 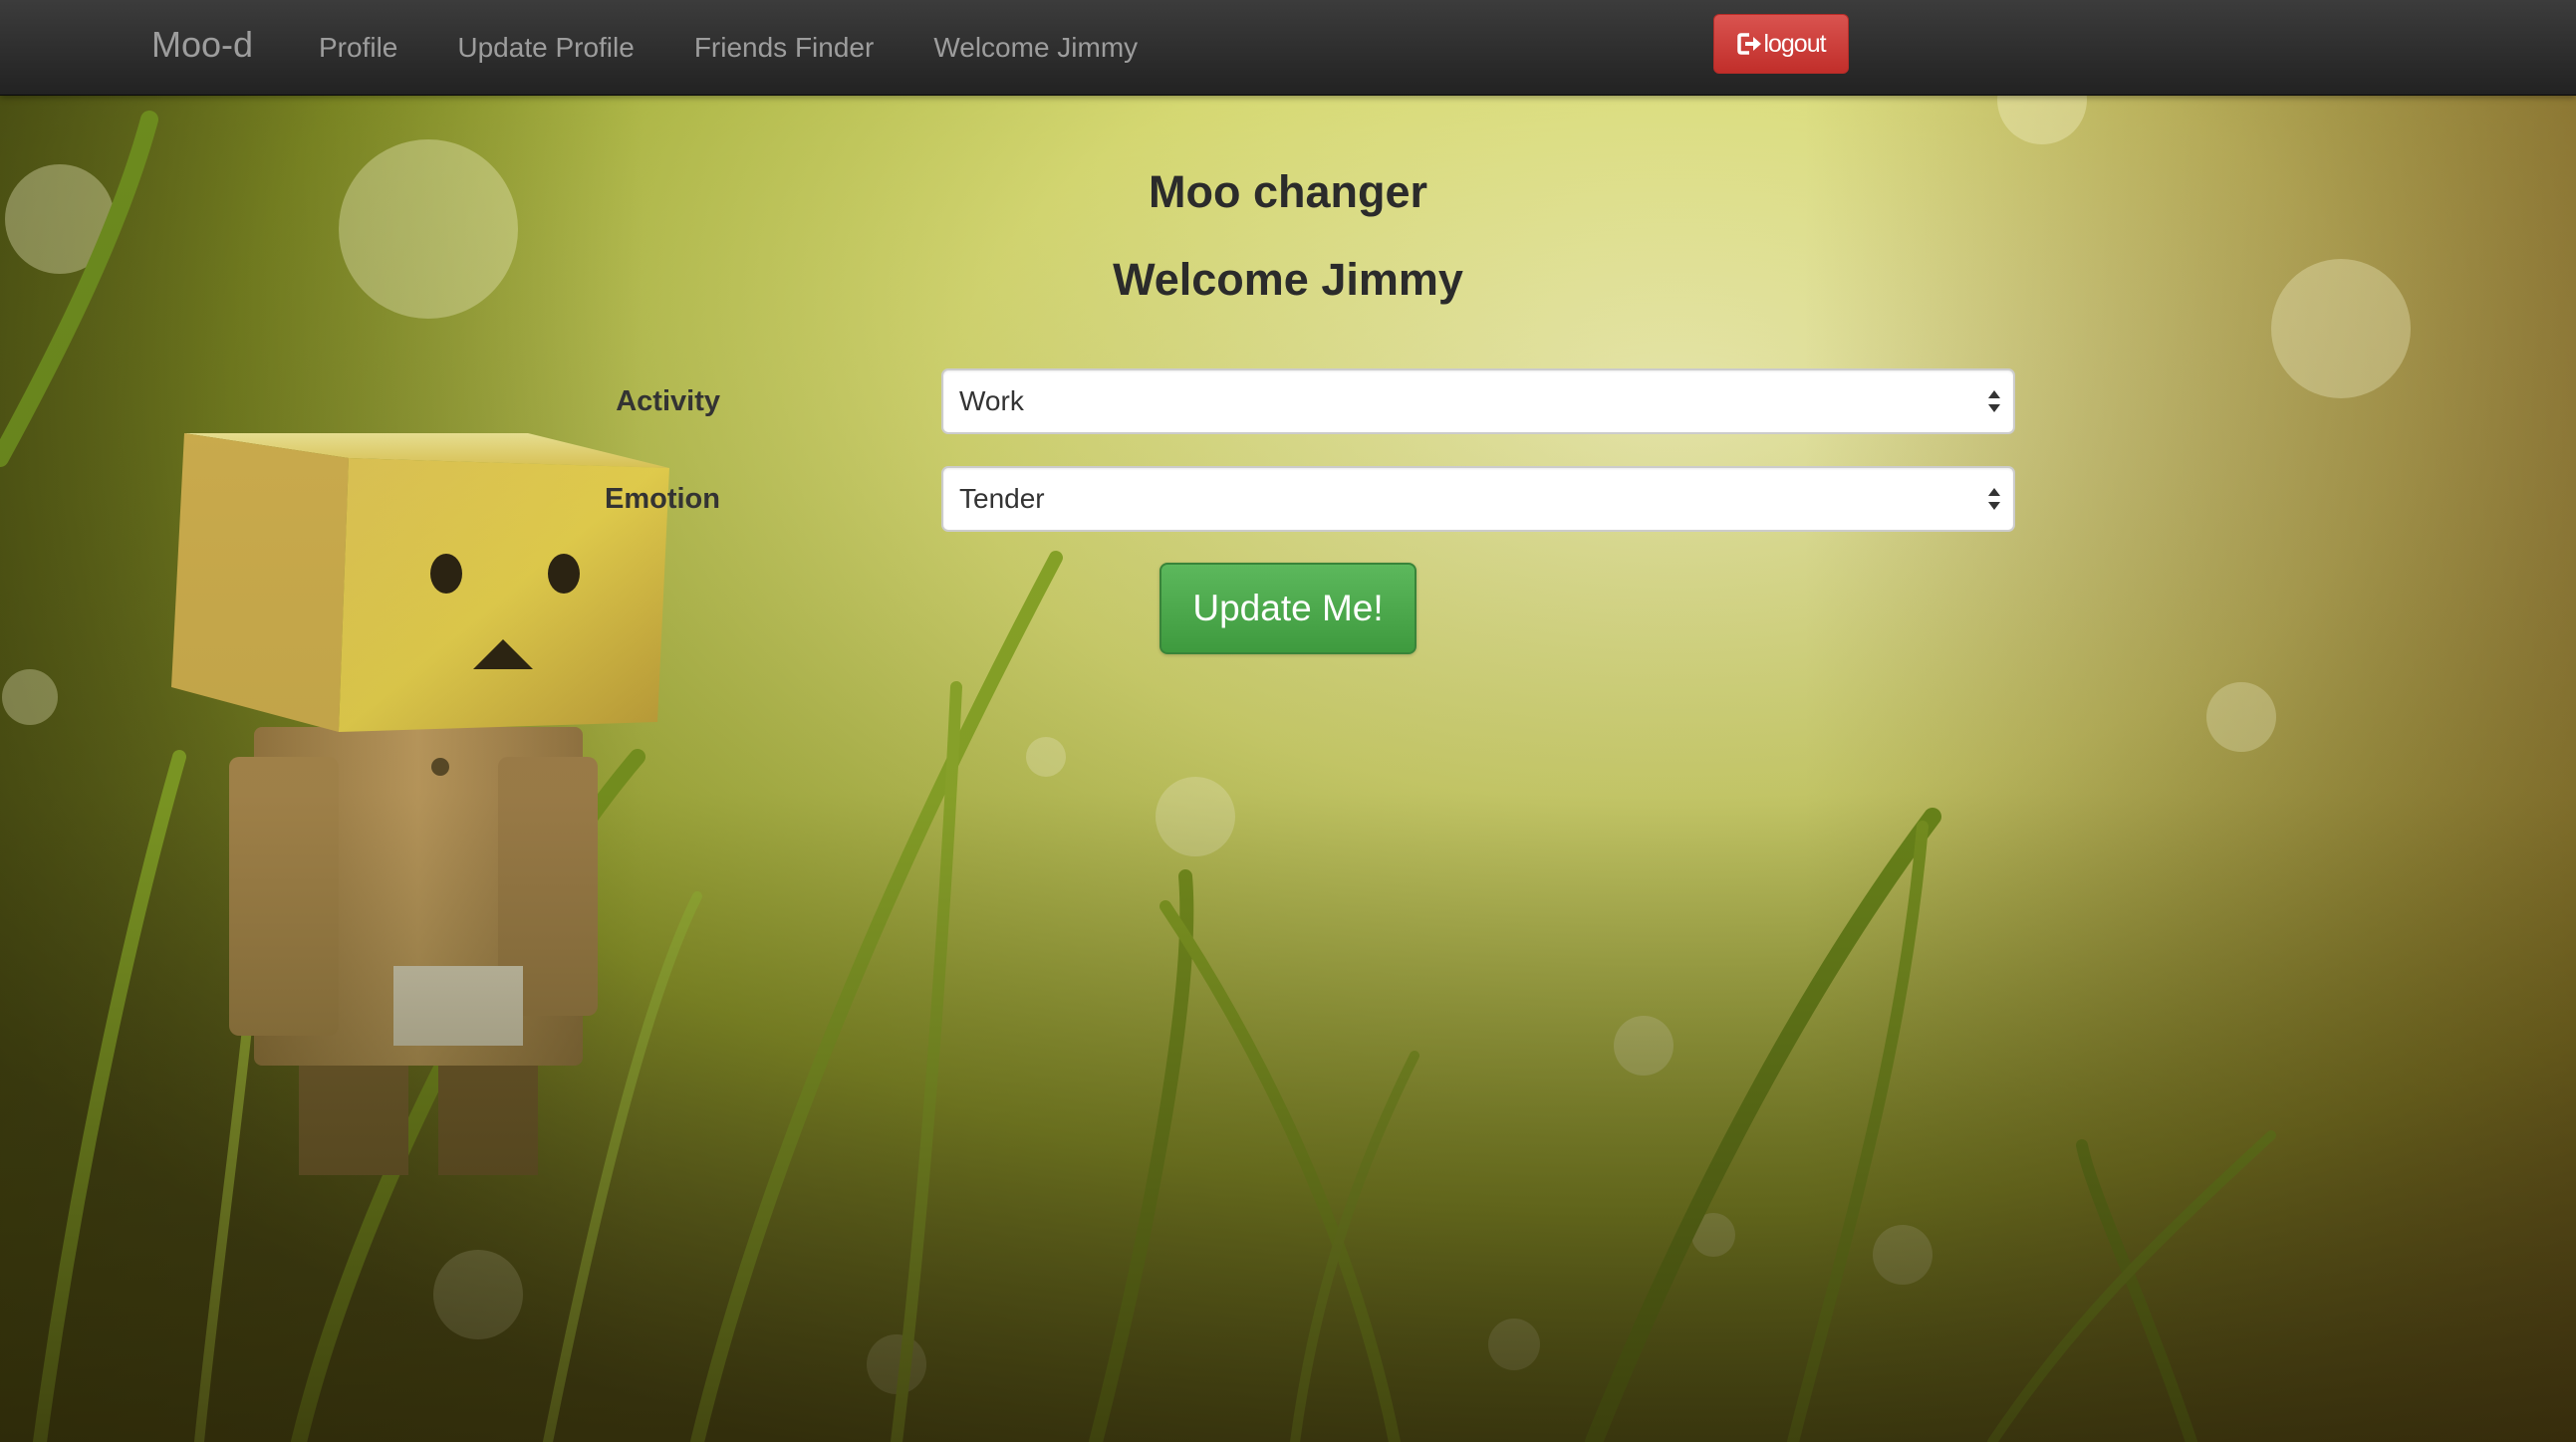 What do you see at coordinates (662, 499) in the screenshot?
I see `emotion-label: Emotion` at bounding box center [662, 499].